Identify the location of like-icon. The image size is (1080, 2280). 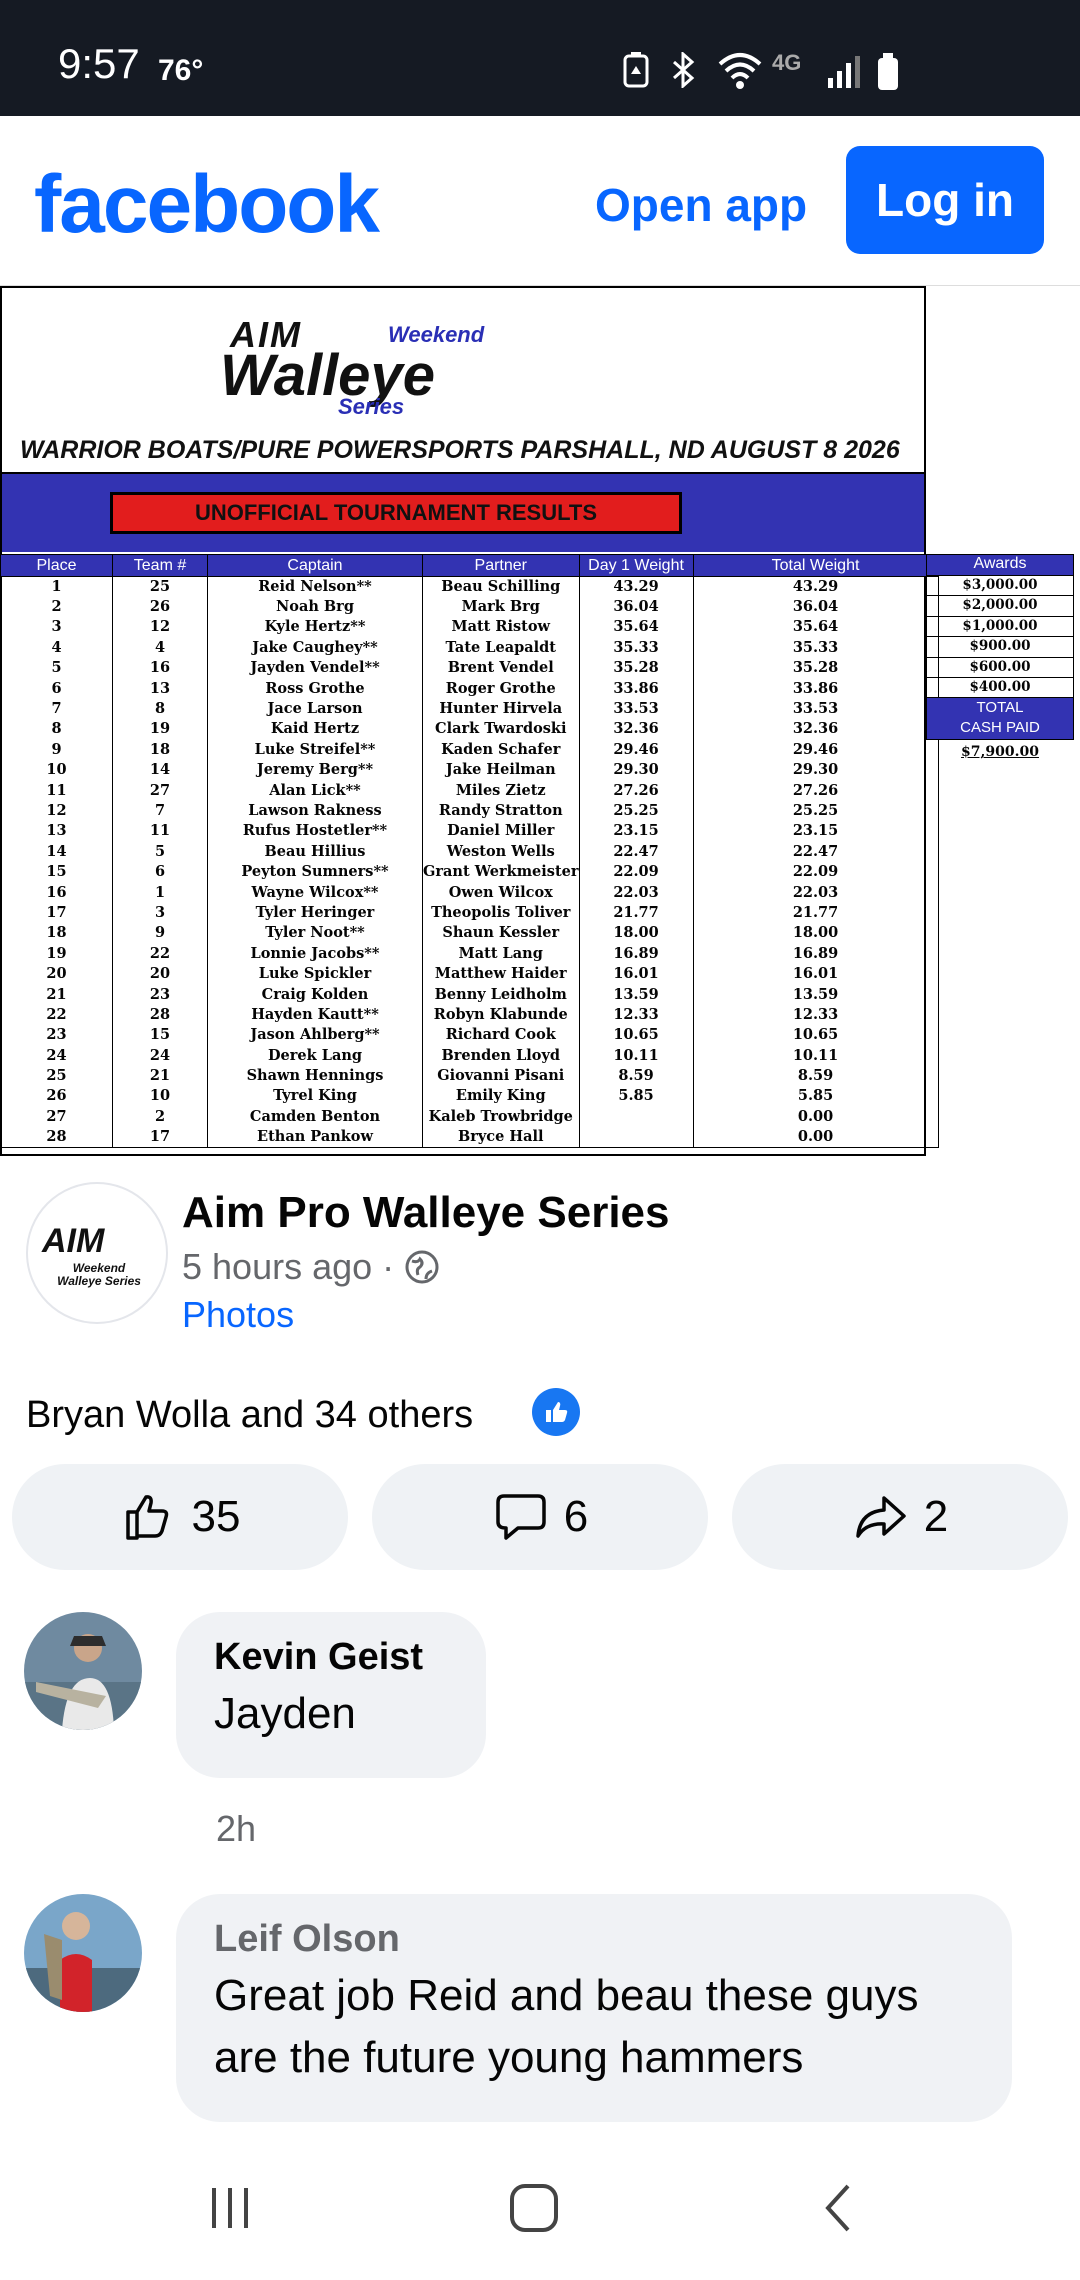
(146, 1517).